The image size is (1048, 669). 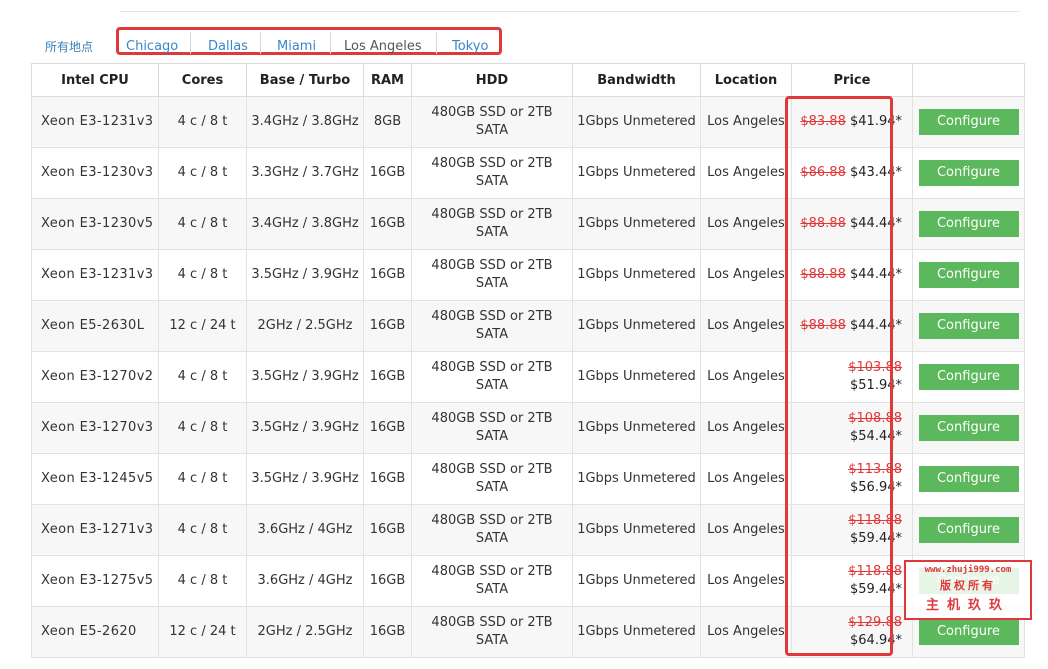 I want to click on watermark-brand: 主机玖玖, so click(x=967, y=605).